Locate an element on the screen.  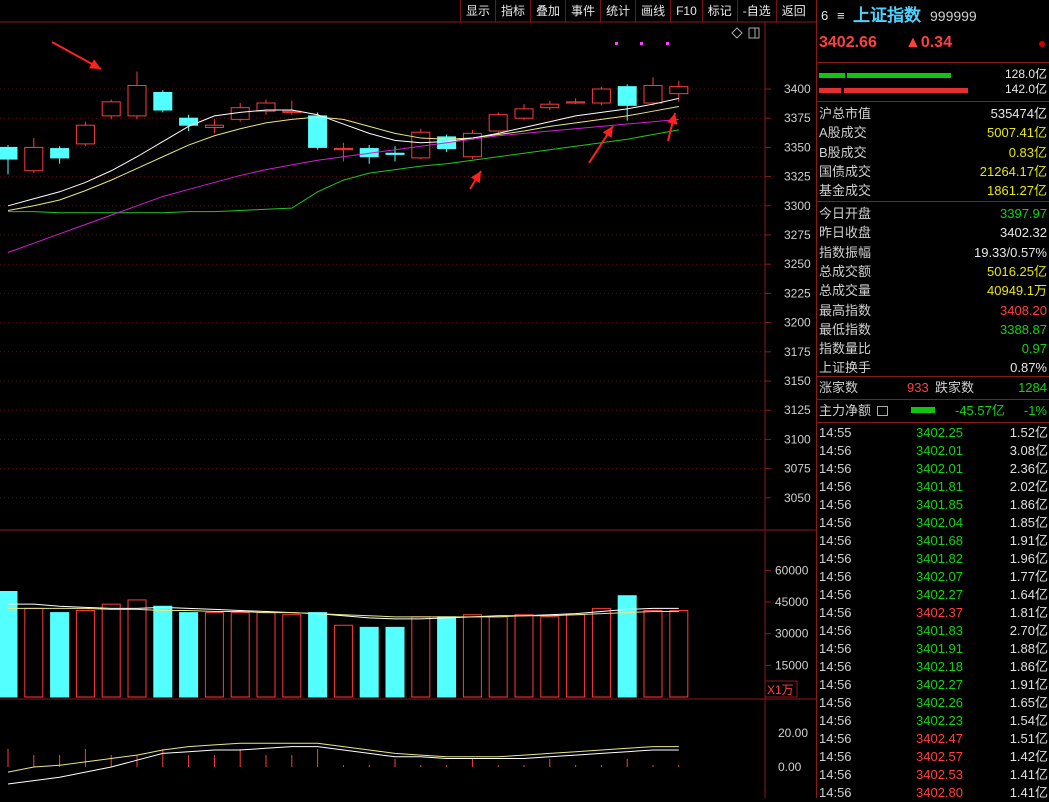
tick-row: 14:56 3402.07 1.77亿 is located at coordinates (934, 577).